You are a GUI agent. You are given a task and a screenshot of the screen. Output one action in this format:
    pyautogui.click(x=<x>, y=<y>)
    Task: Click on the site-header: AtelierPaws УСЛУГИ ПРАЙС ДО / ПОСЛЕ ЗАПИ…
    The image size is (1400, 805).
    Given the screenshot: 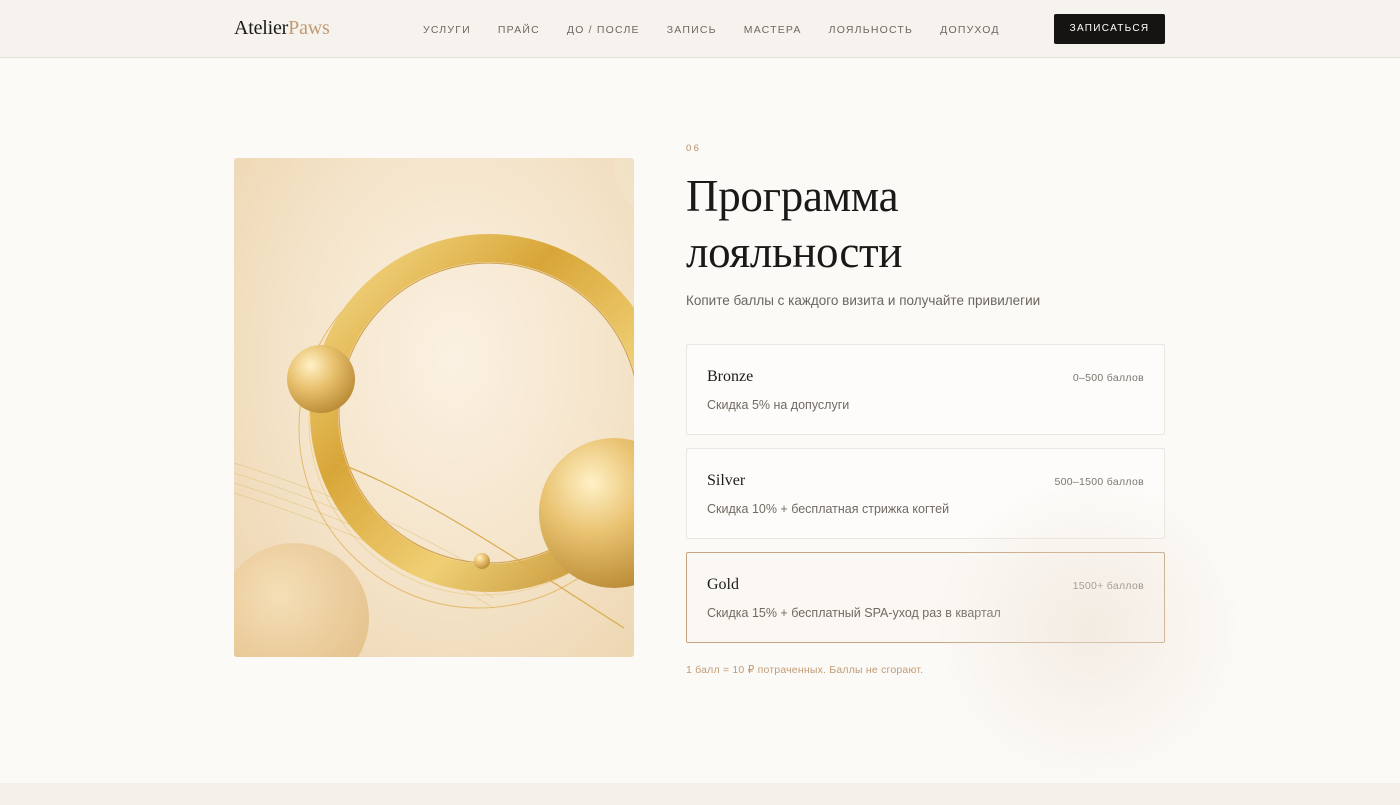 What is the action you would take?
    pyautogui.click(x=700, y=29)
    